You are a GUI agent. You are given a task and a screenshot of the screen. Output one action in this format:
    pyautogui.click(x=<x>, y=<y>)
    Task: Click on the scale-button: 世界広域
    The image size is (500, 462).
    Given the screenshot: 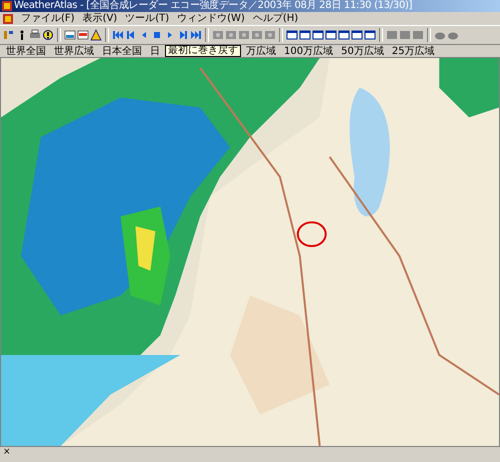 What is the action you would take?
    pyautogui.click(x=74, y=51)
    